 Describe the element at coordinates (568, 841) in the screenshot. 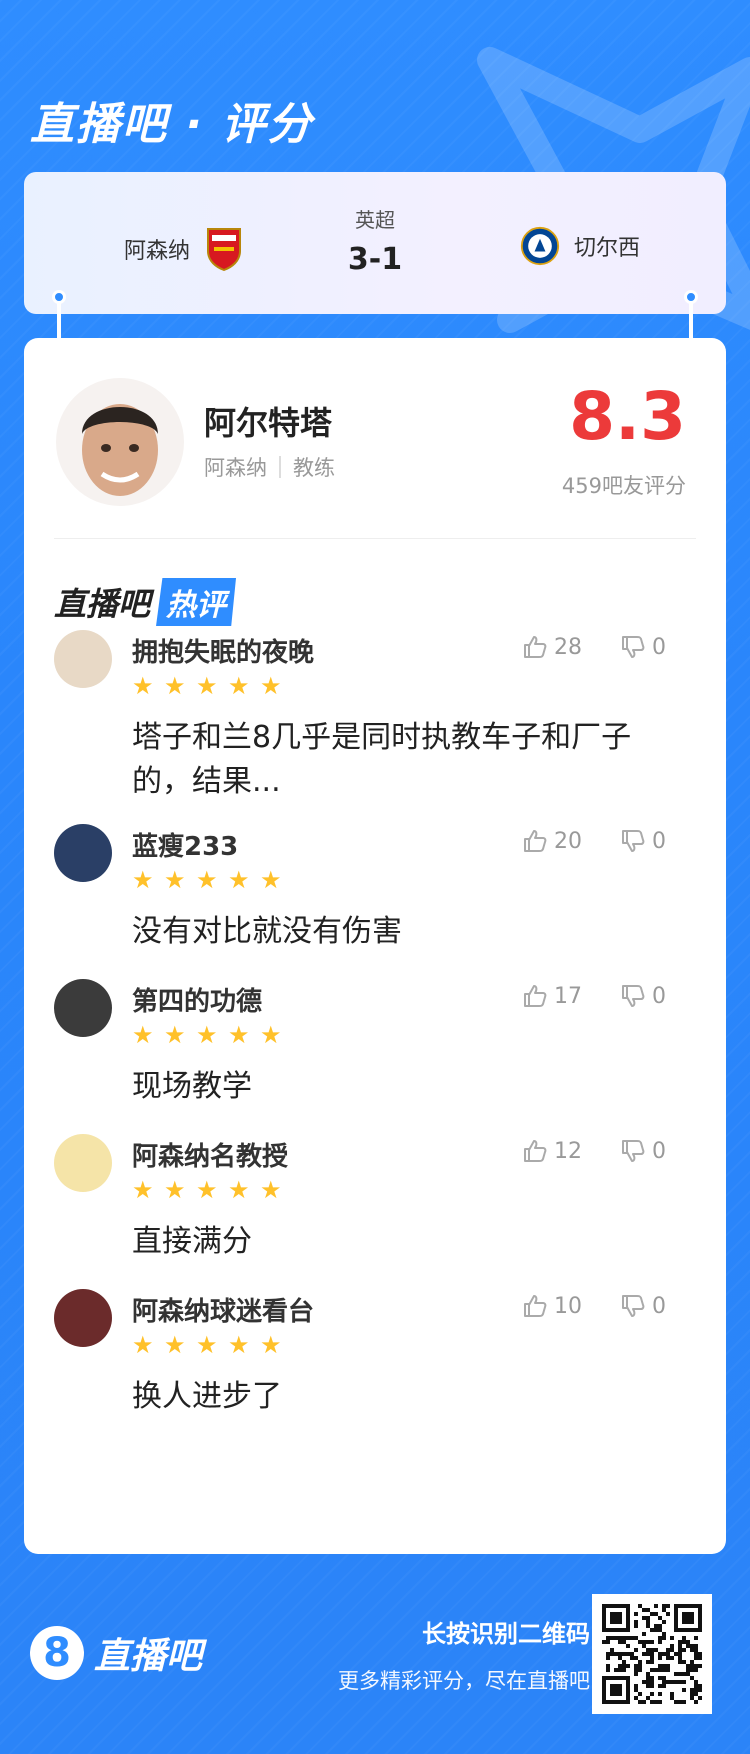

I see `like-count: 20` at that location.